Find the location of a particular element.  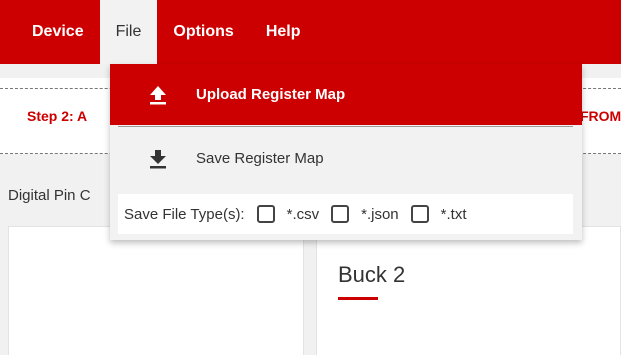

save-file-type-row: Save File Type(s): *.csv *.json *.txt is located at coordinates (345, 214).